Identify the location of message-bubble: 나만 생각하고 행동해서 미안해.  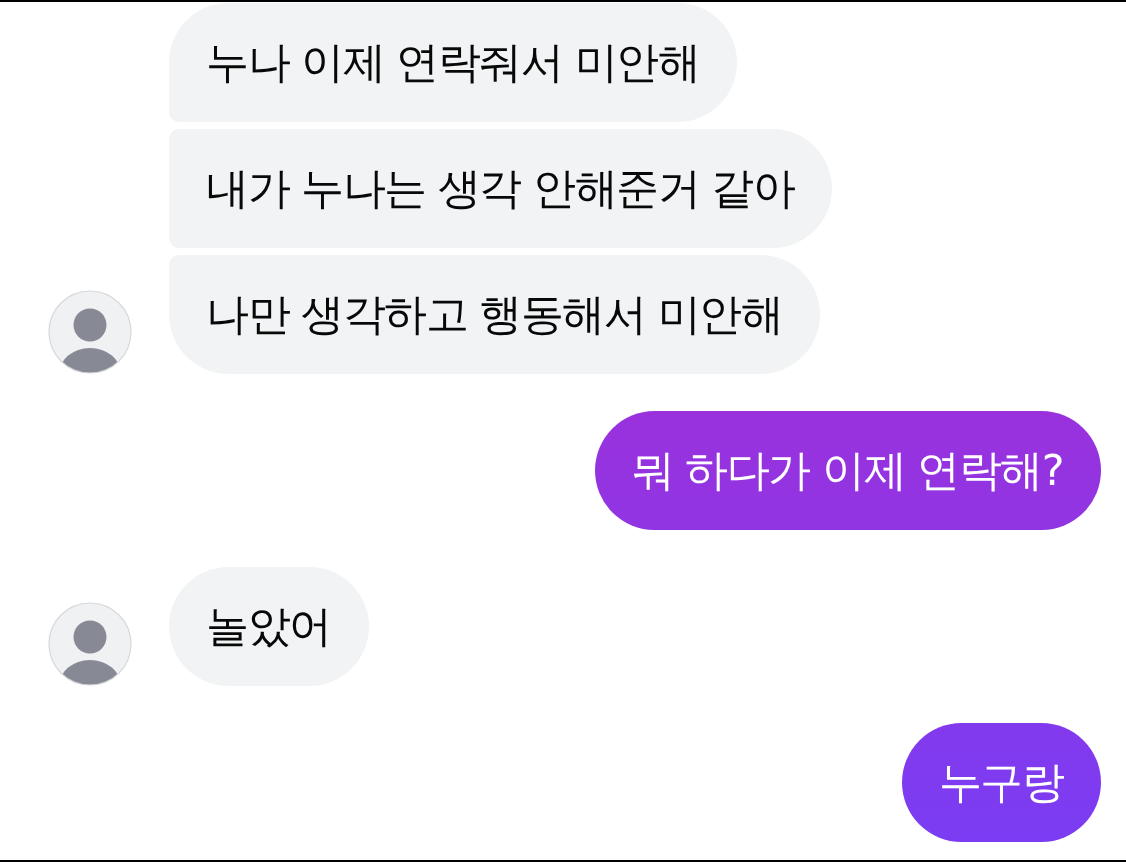
(494, 314).